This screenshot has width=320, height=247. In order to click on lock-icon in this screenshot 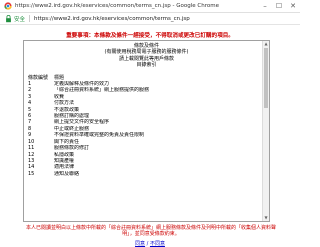, I will do `click(8, 18)`.